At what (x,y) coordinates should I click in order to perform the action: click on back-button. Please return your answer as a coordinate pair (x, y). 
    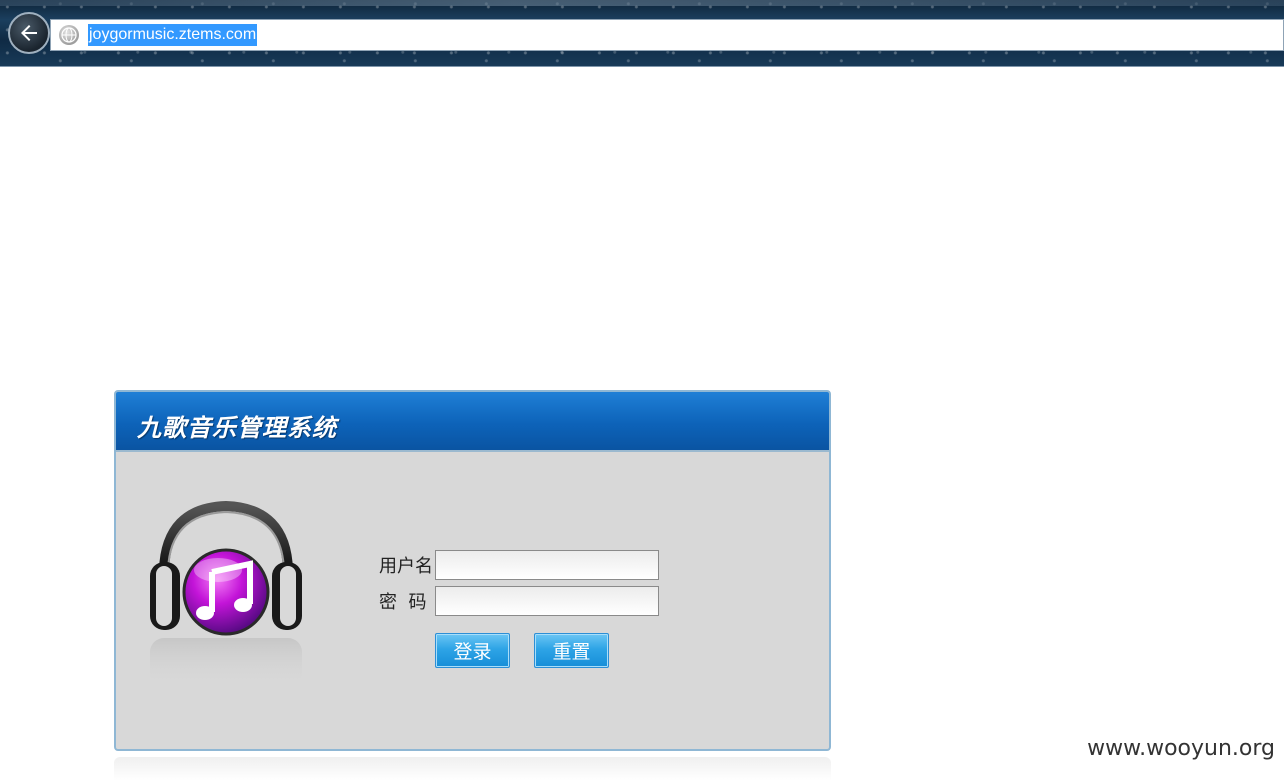
    Looking at the image, I should click on (29, 33).